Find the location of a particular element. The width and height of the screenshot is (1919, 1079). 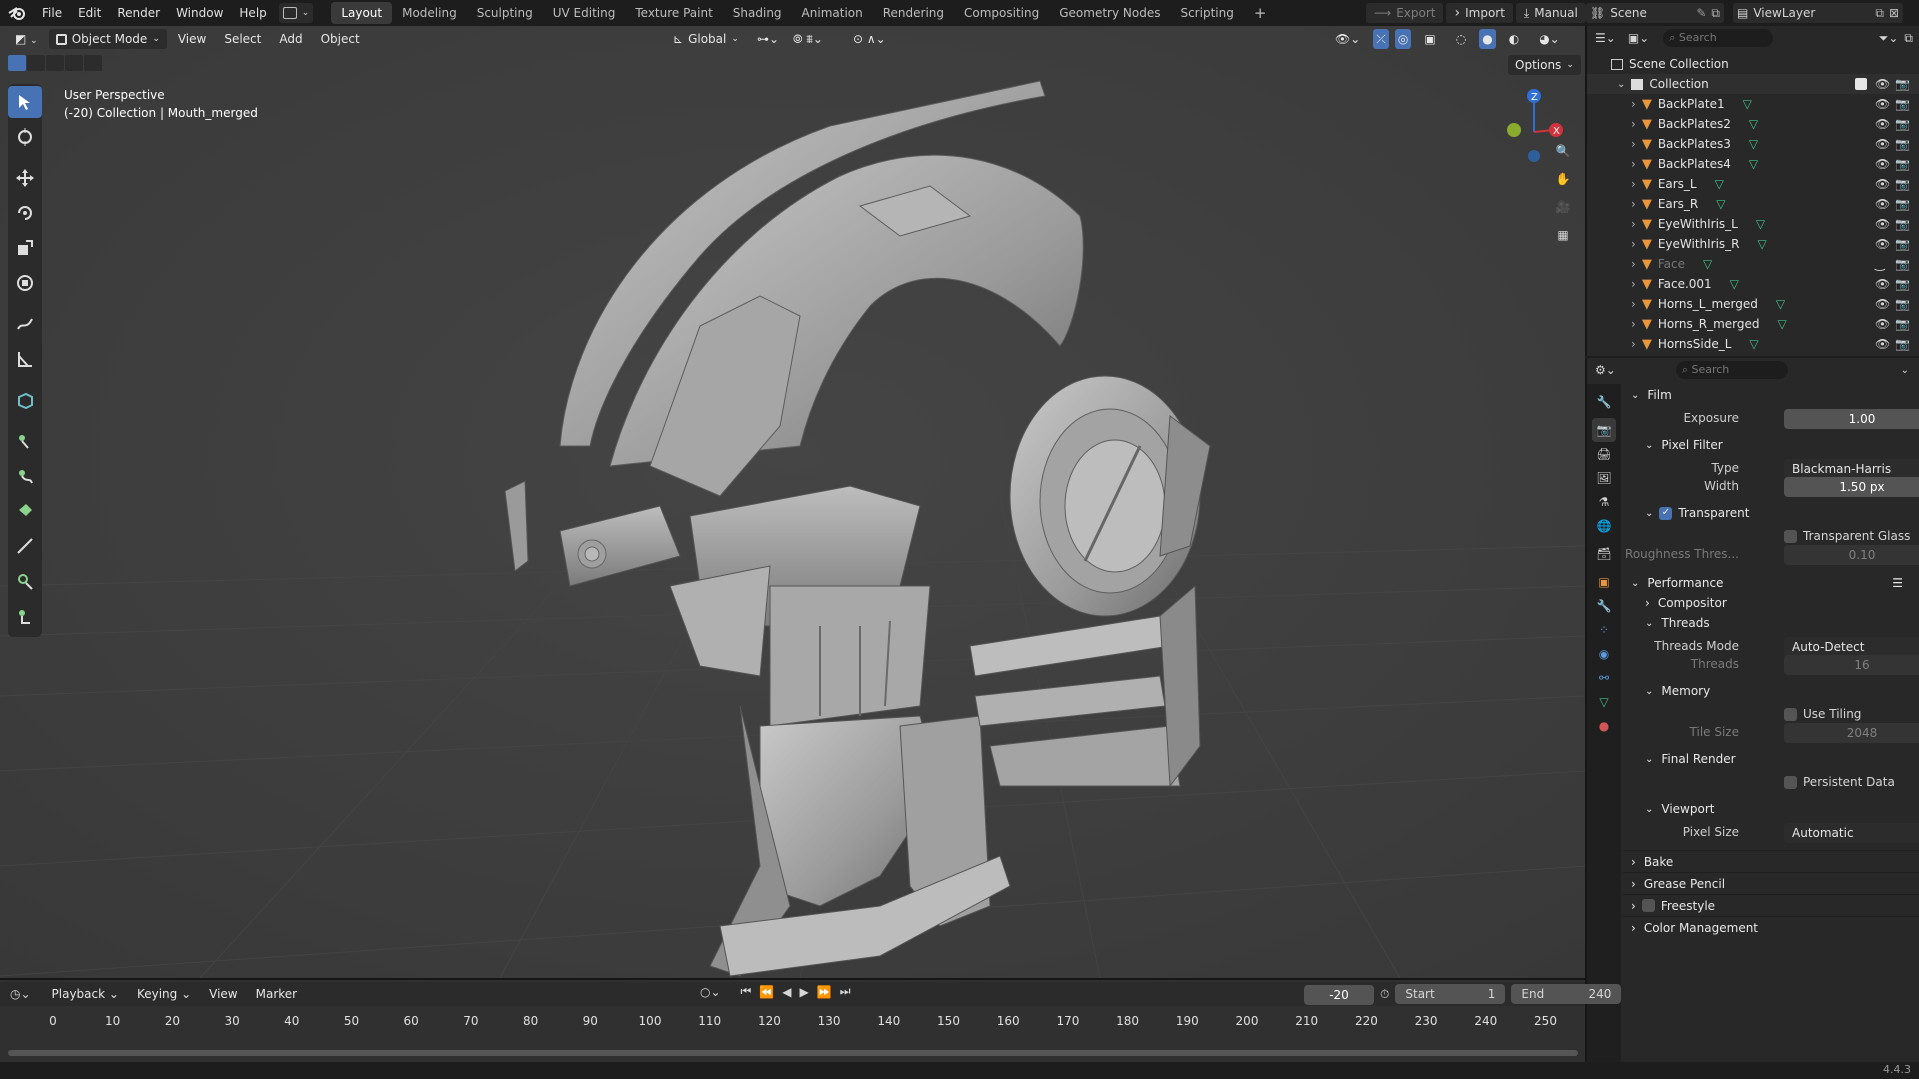

performance-section: ⌄ Performance ☰ is located at coordinates (1771, 583).